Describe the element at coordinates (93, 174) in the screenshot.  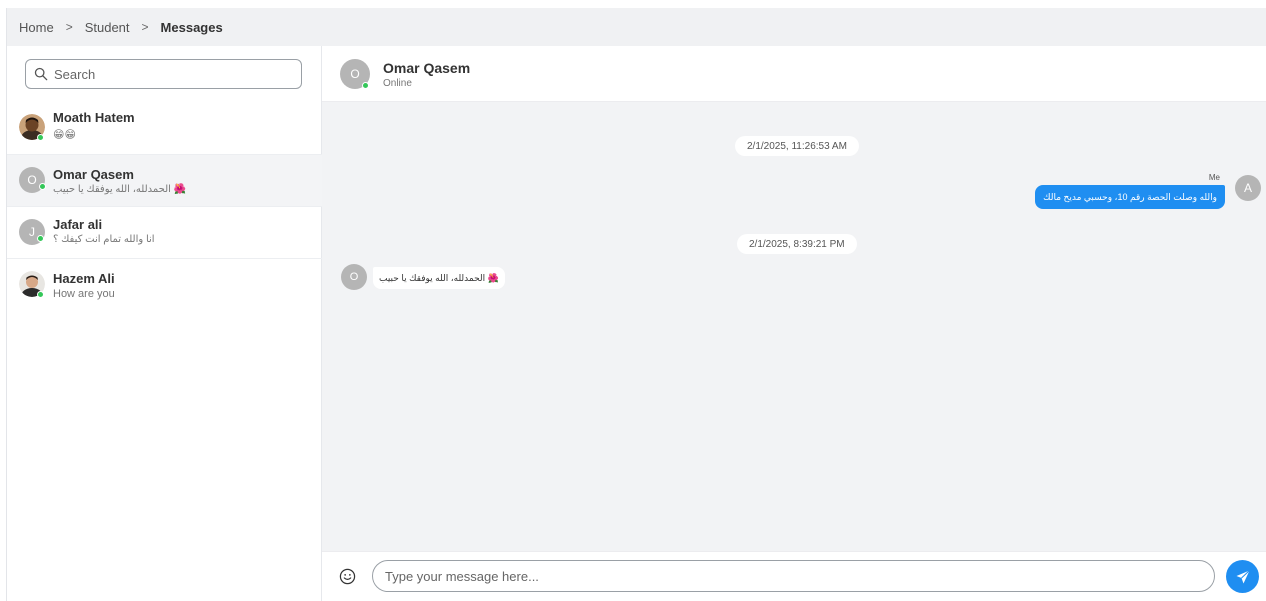
I see `contact-name: Omar Qasem` at that location.